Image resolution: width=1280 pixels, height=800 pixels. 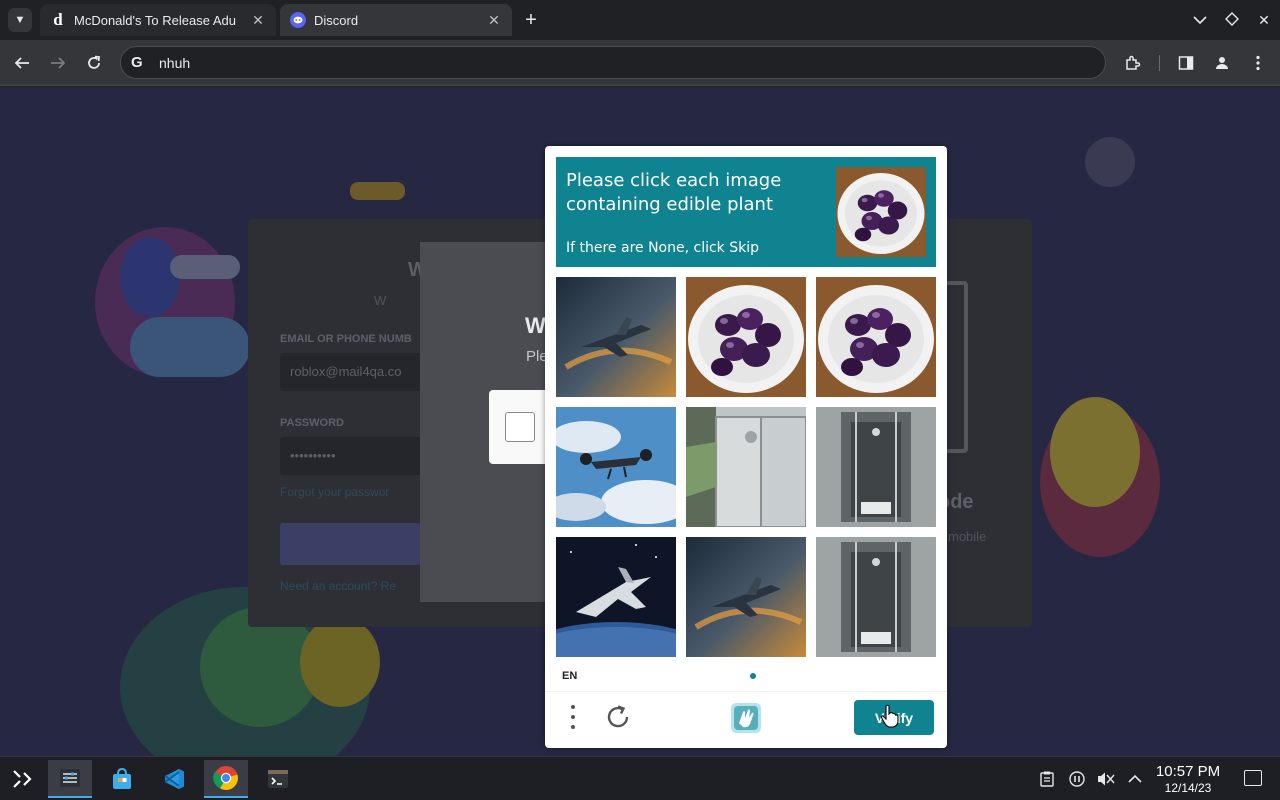 I want to click on toolbar-divider, so click(x=1159, y=63).